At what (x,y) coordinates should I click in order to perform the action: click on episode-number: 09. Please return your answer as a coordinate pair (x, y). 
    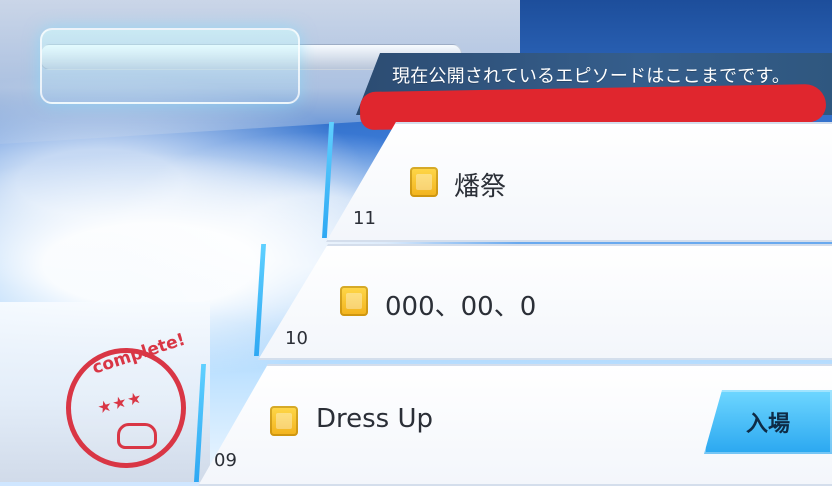
    Looking at the image, I should click on (225, 460).